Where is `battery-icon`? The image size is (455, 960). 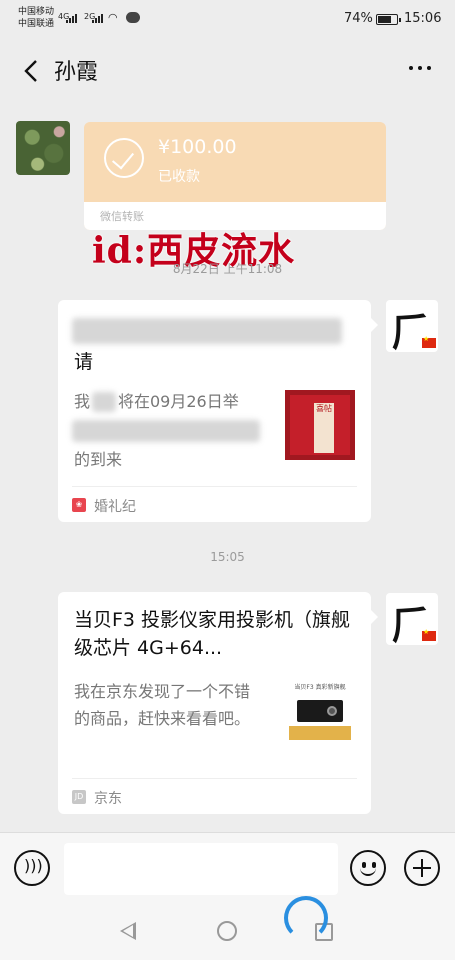 battery-icon is located at coordinates (388, 19).